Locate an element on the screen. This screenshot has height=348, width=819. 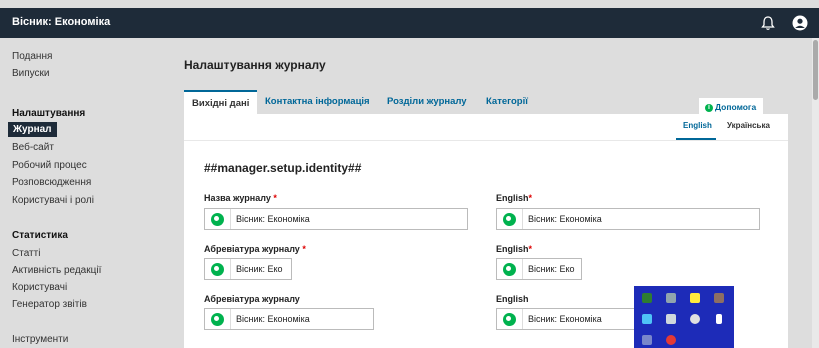
top-bar: Вісник: Економіка is located at coordinates (409, 23).